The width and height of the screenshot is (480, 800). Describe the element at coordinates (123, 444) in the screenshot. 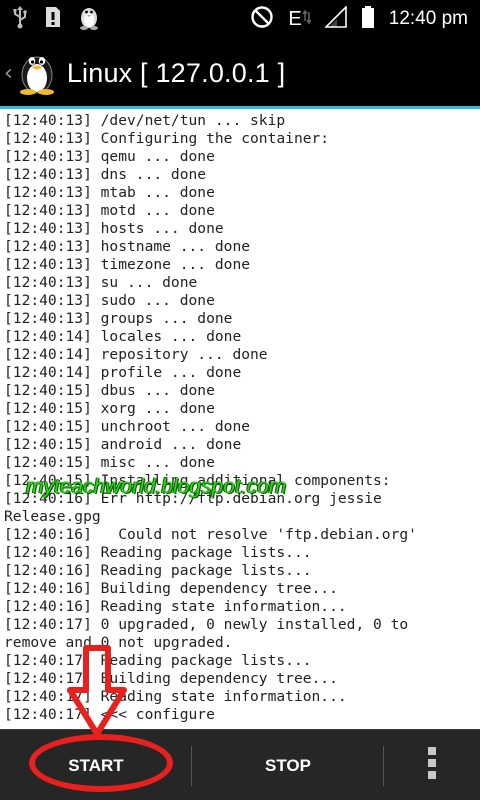

I see `log-line: [12:40:15] android ... done` at that location.